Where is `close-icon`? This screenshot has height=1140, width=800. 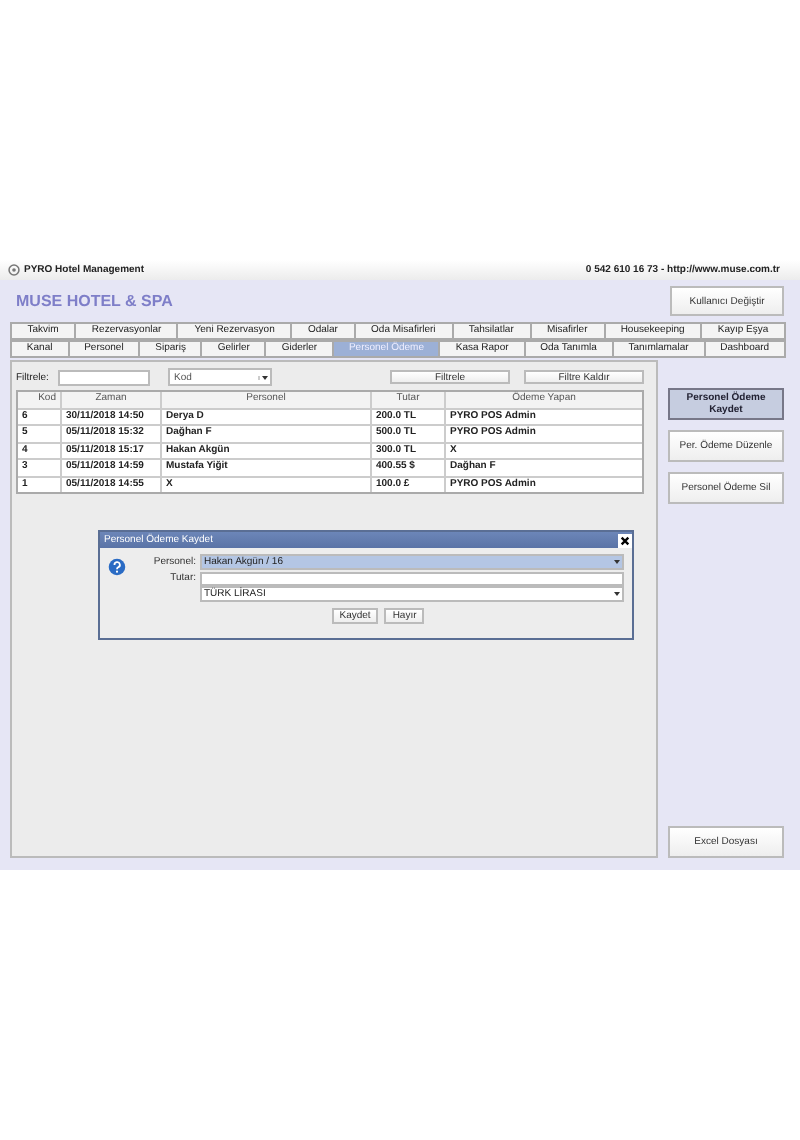
close-icon is located at coordinates (625, 540).